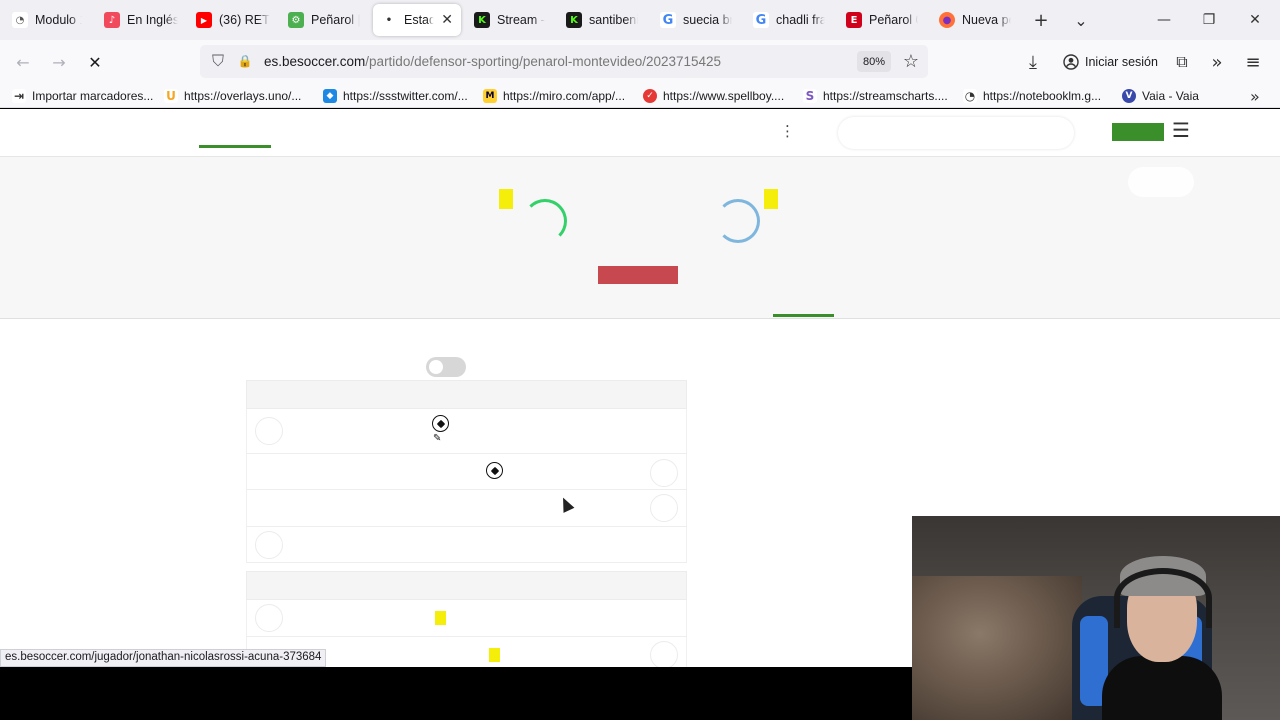 The width and height of the screenshot is (1280, 720). I want to click on login-button, so click(1138, 132).